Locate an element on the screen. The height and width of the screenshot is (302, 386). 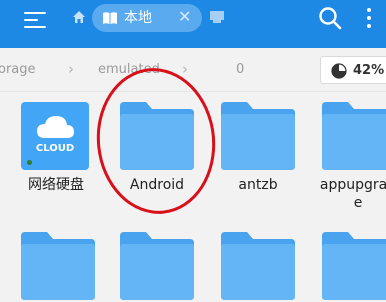
breadcrumb-item-0: 0 is located at coordinates (240, 70).